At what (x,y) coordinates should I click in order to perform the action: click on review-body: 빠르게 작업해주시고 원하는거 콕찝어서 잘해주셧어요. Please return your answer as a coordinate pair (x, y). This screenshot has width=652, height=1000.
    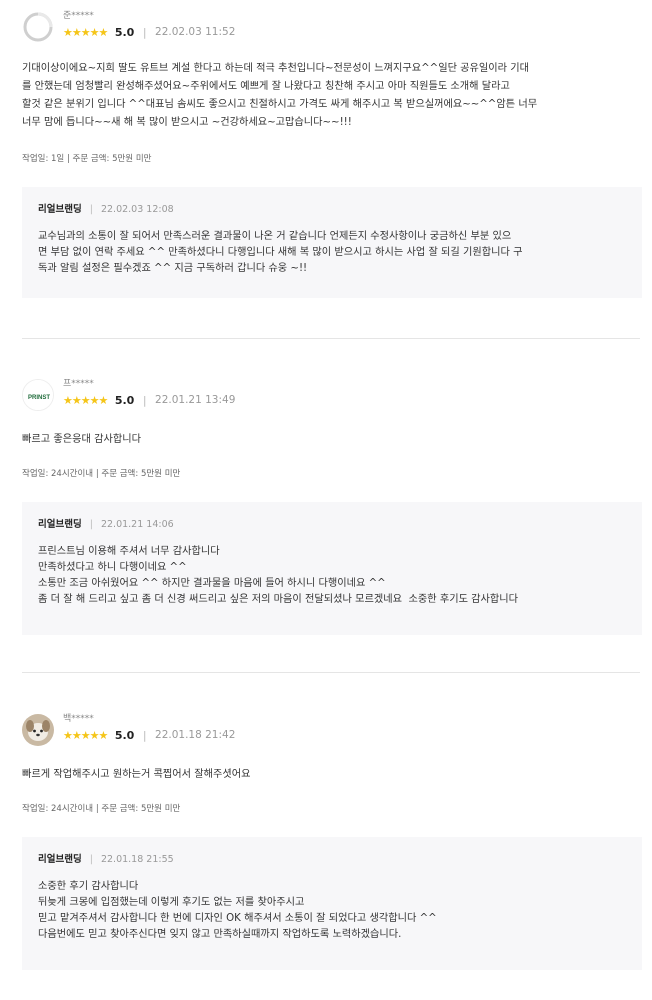
    Looking at the image, I should click on (136, 774).